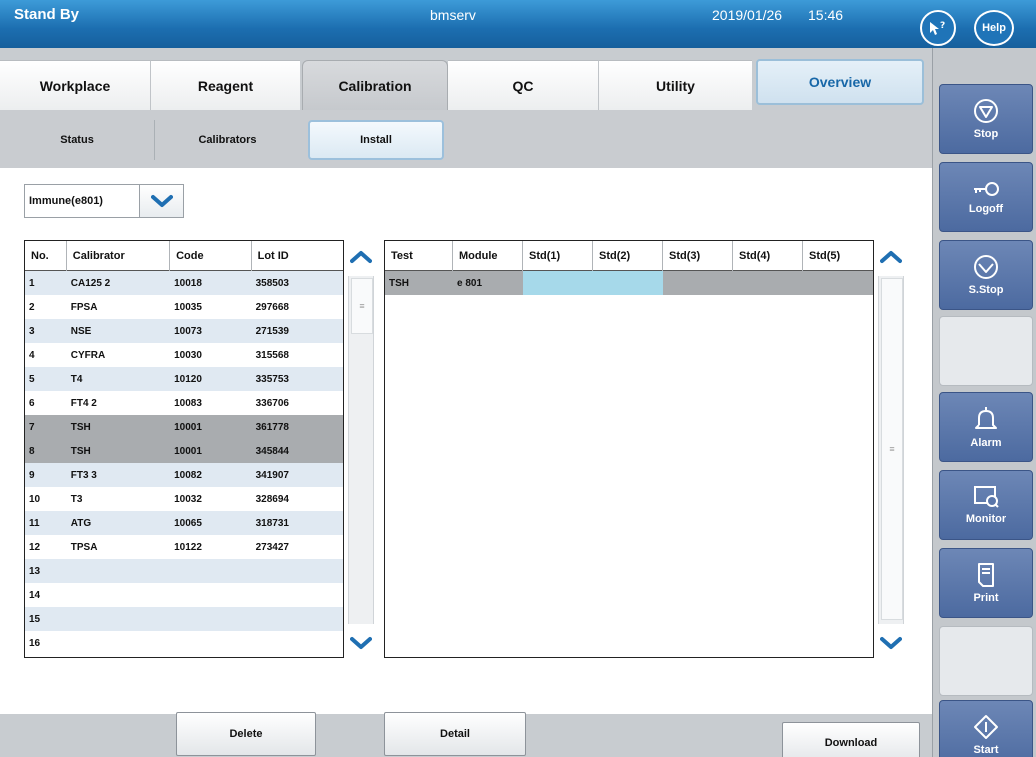 This screenshot has height=757, width=1036. I want to click on header-module: Module, so click(488, 256).